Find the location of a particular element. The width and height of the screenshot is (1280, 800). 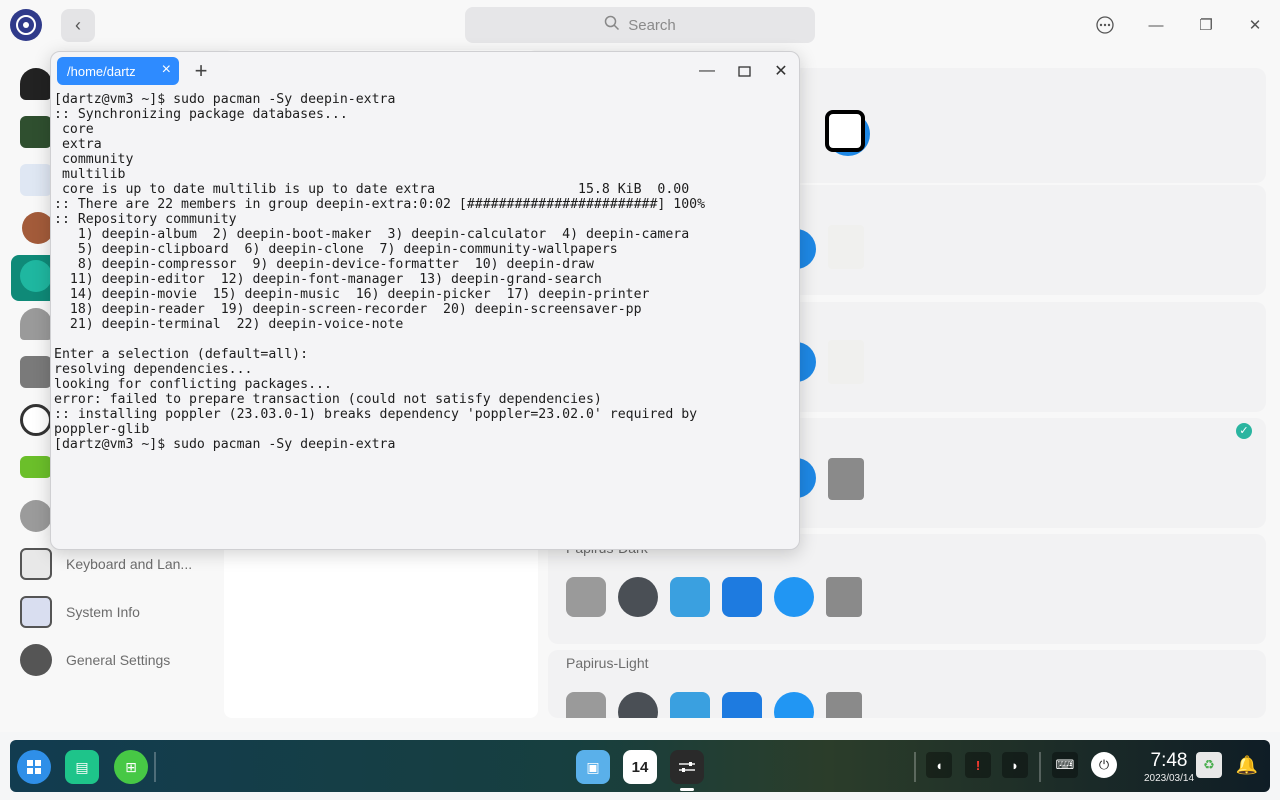

multitasking-view-button: ▤ is located at coordinates (82, 767).